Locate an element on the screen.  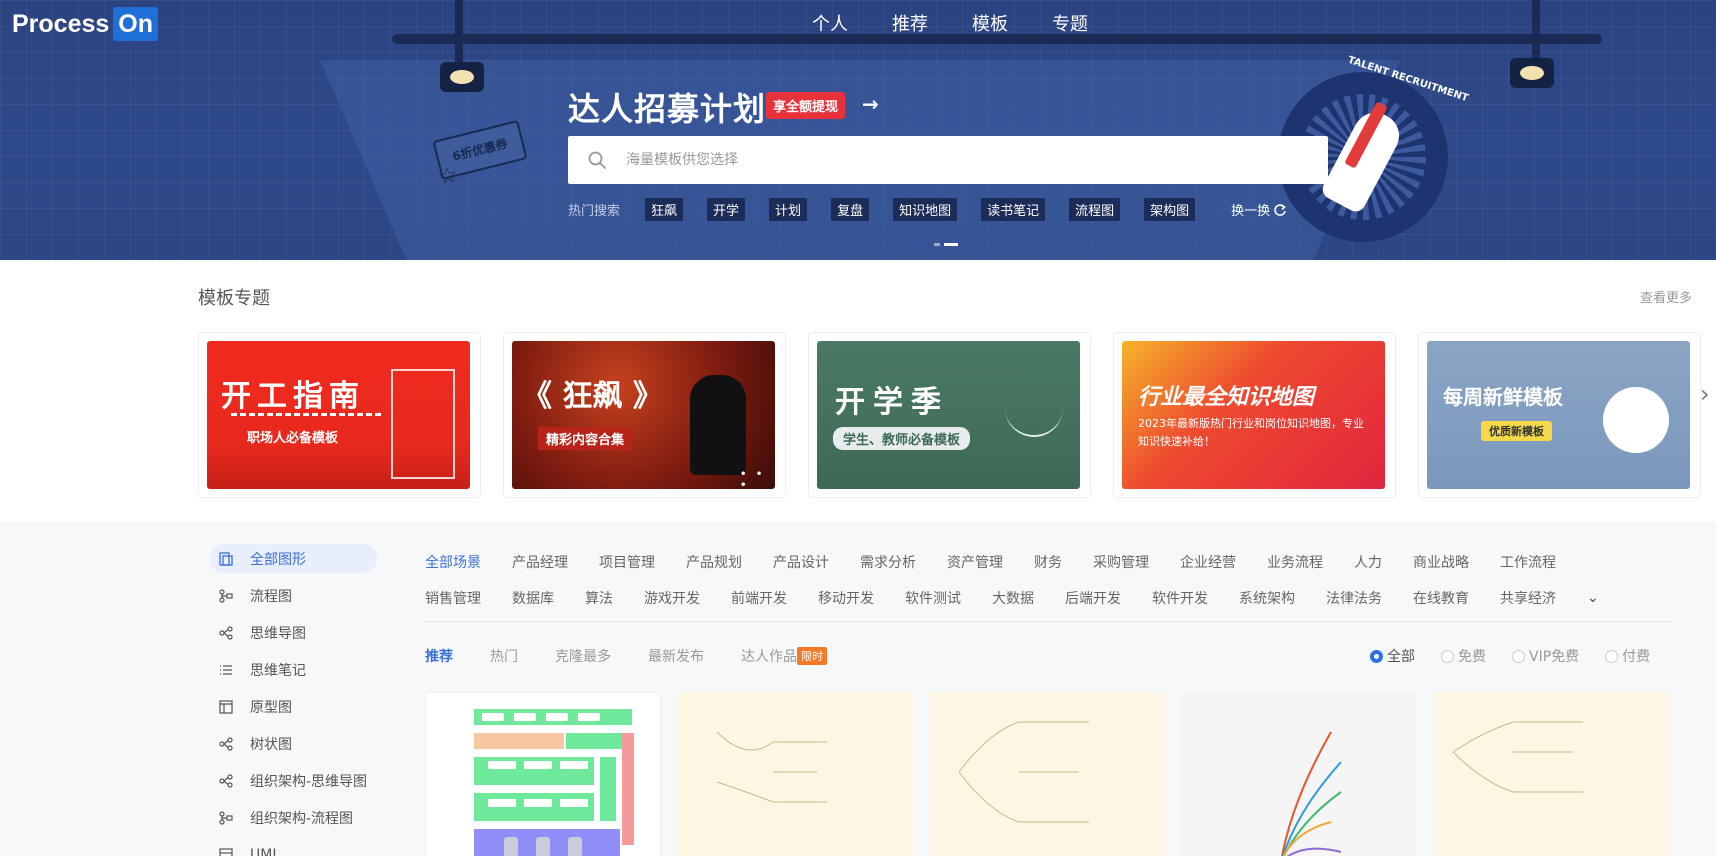
hot-tag: 开学 is located at coordinates (726, 209).